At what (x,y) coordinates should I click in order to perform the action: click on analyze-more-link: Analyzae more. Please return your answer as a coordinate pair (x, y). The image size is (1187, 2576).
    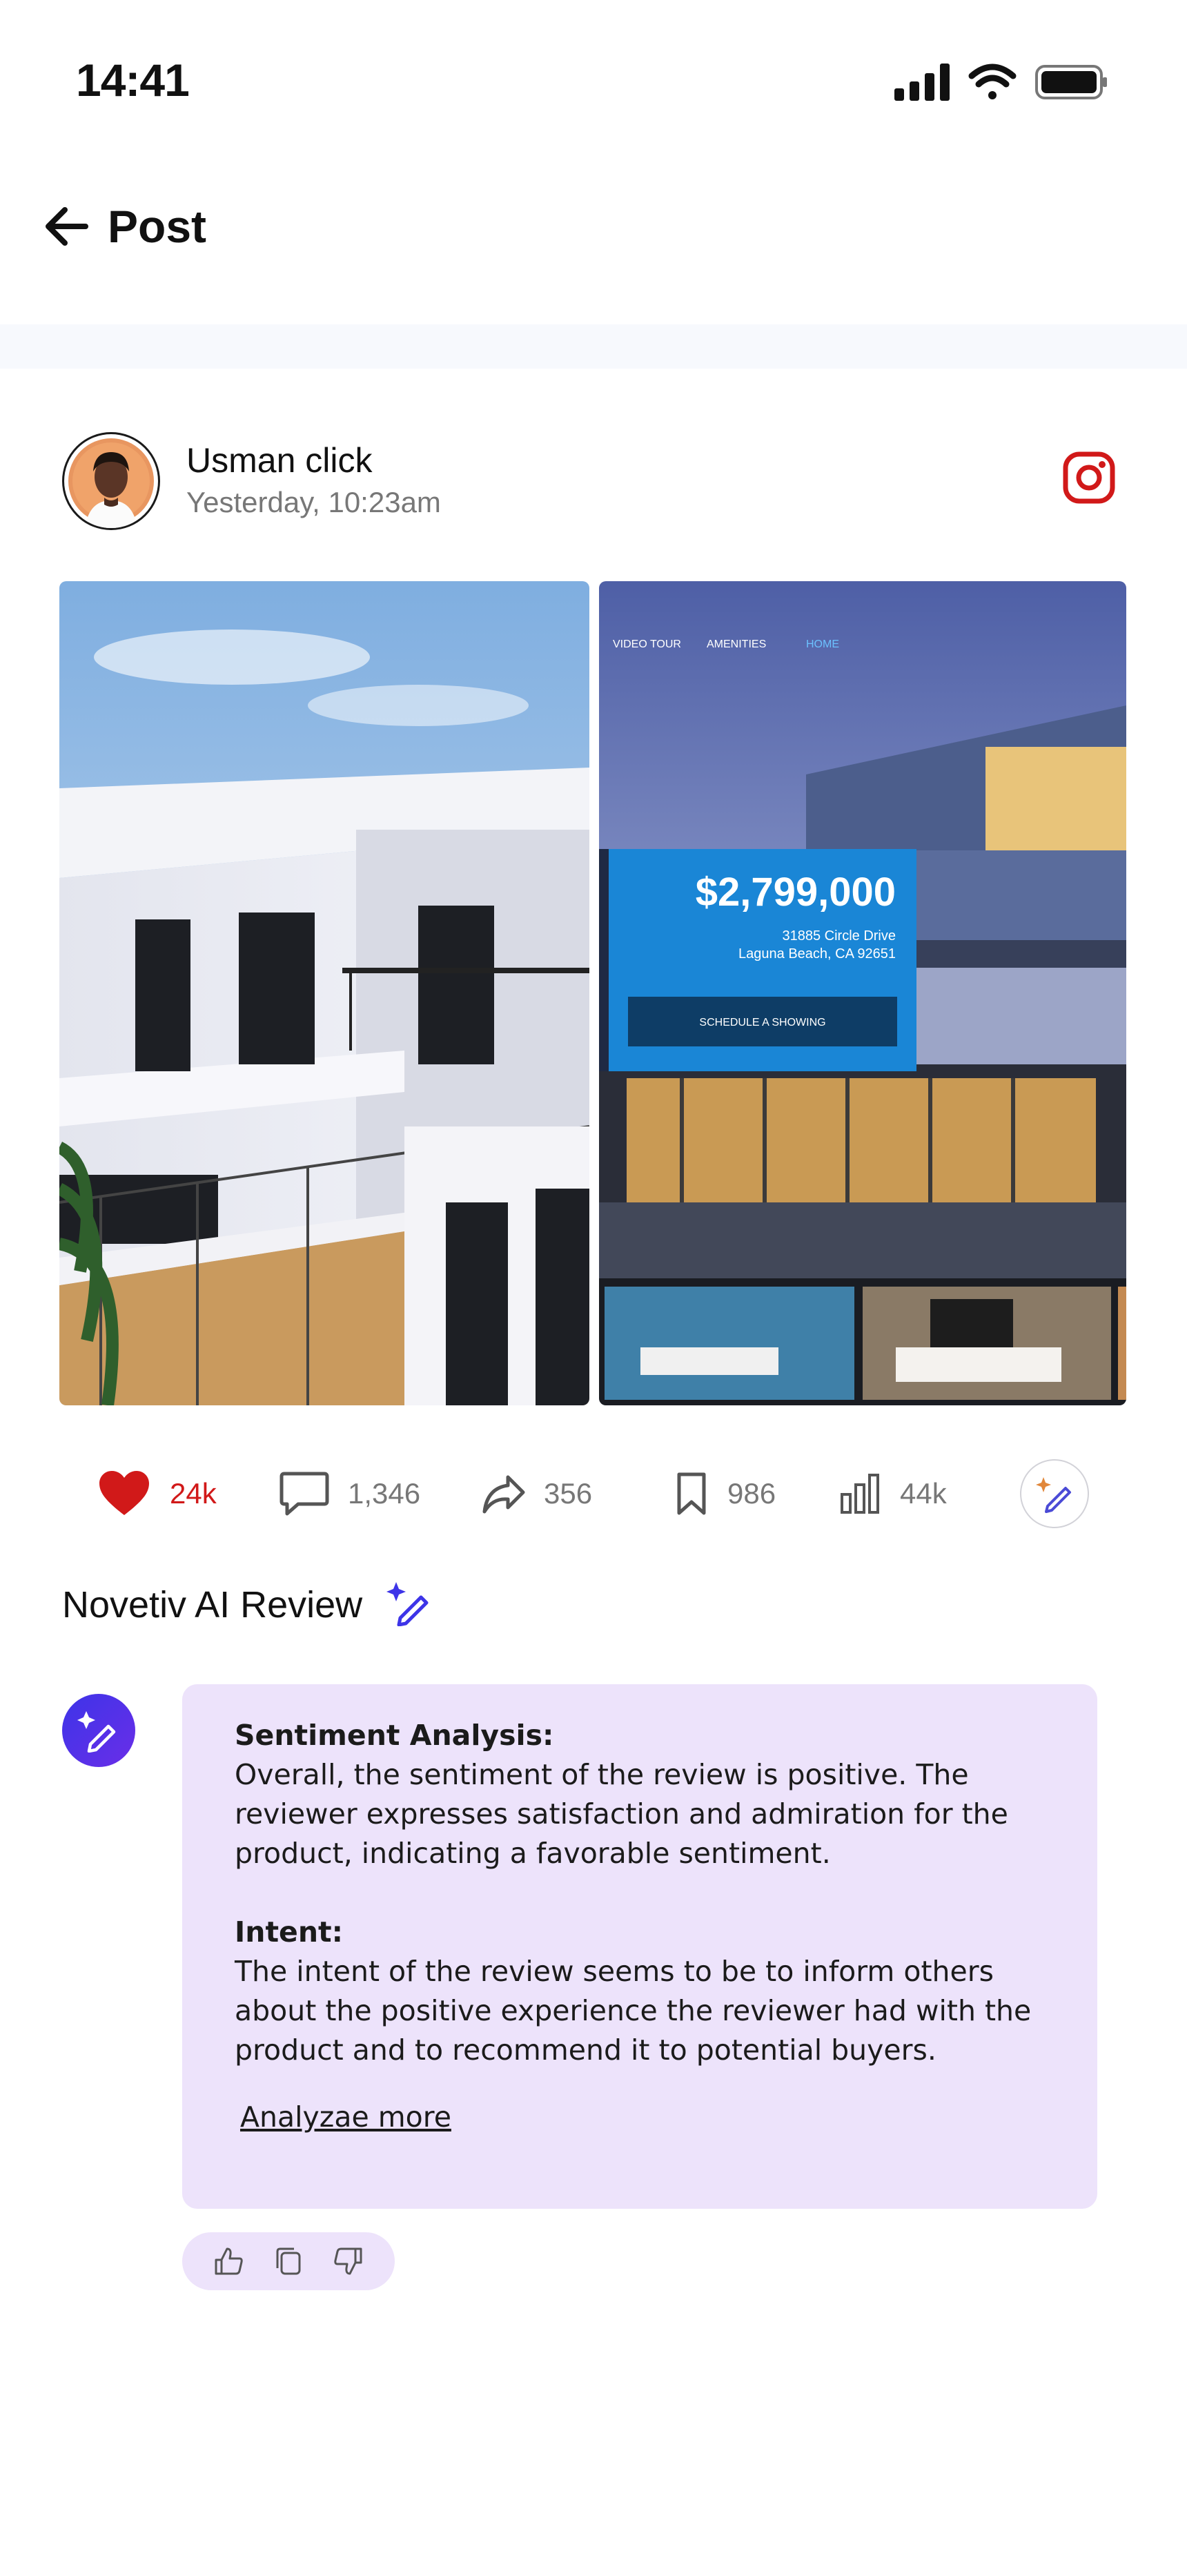
    Looking at the image, I should click on (345, 2117).